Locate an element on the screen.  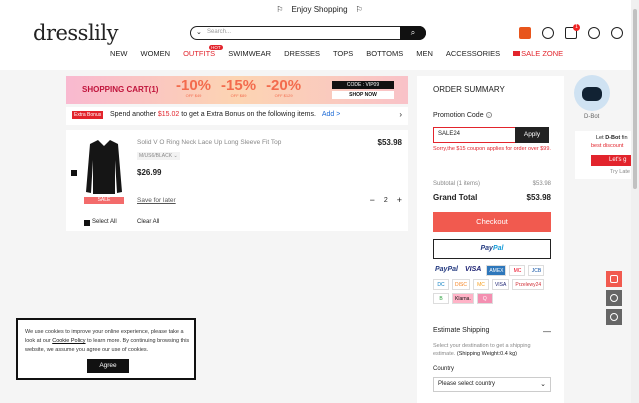
nav-women: WOMEN is located at coordinates (156, 53).